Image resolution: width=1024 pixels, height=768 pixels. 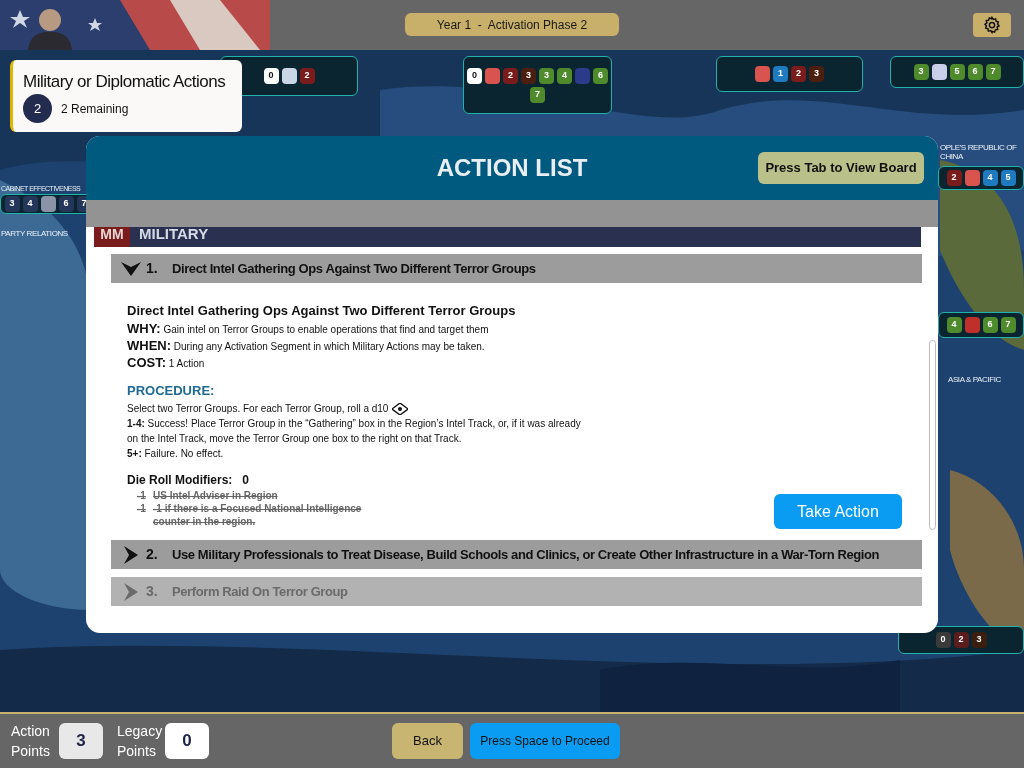 I want to click on chevron-down-icon, so click(x=130, y=268).